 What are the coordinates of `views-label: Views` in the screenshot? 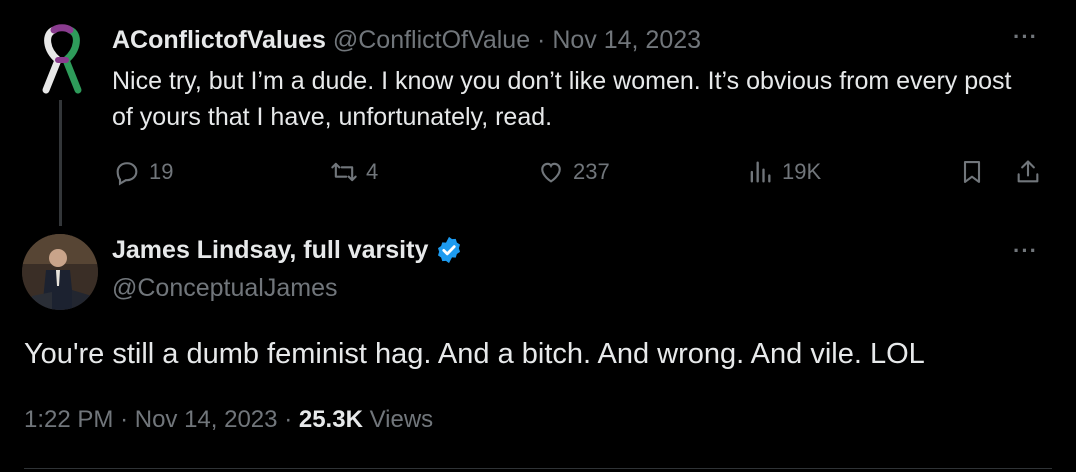 It's located at (401, 419).